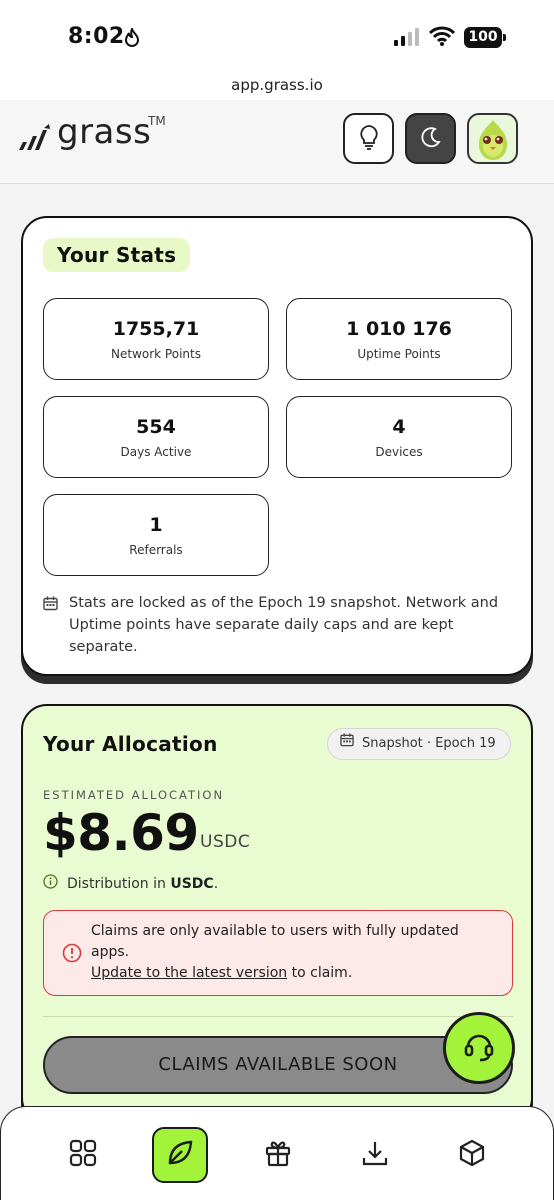 The height and width of the screenshot is (1200, 554). What do you see at coordinates (492, 138) in the screenshot?
I see `avatar` at bounding box center [492, 138].